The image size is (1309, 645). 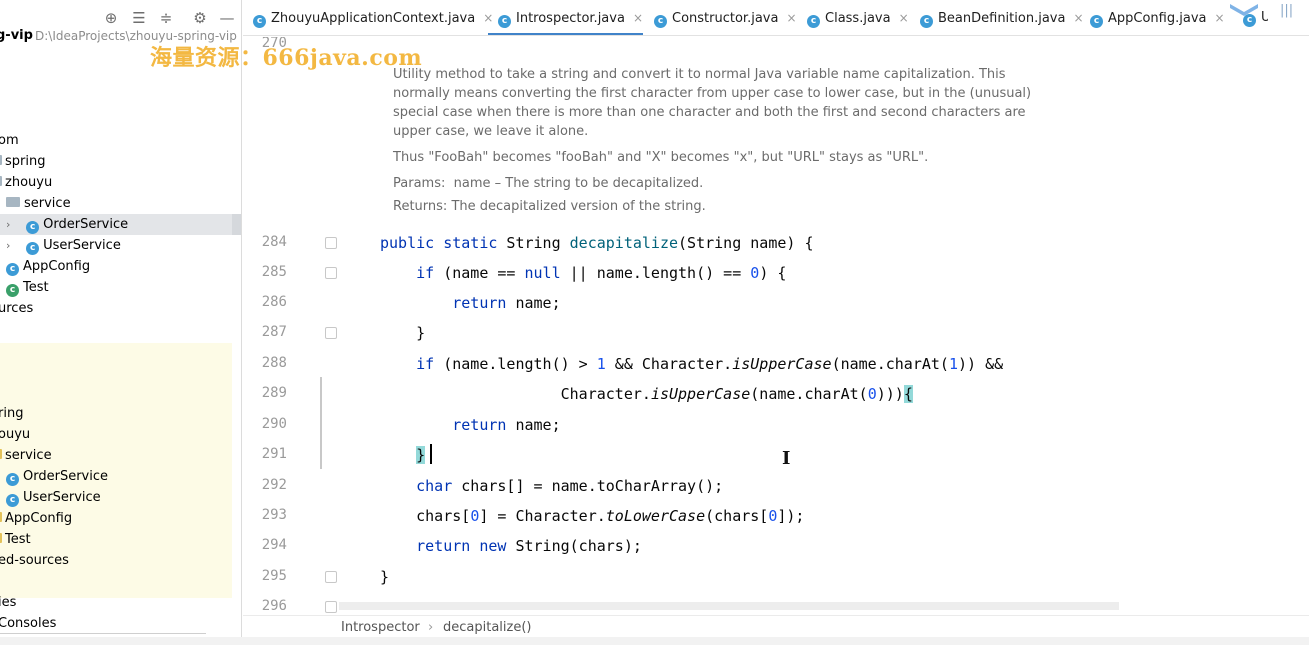 What do you see at coordinates (48, 266) in the screenshot?
I see `tree-item-appconfig: c AppConfig` at bounding box center [48, 266].